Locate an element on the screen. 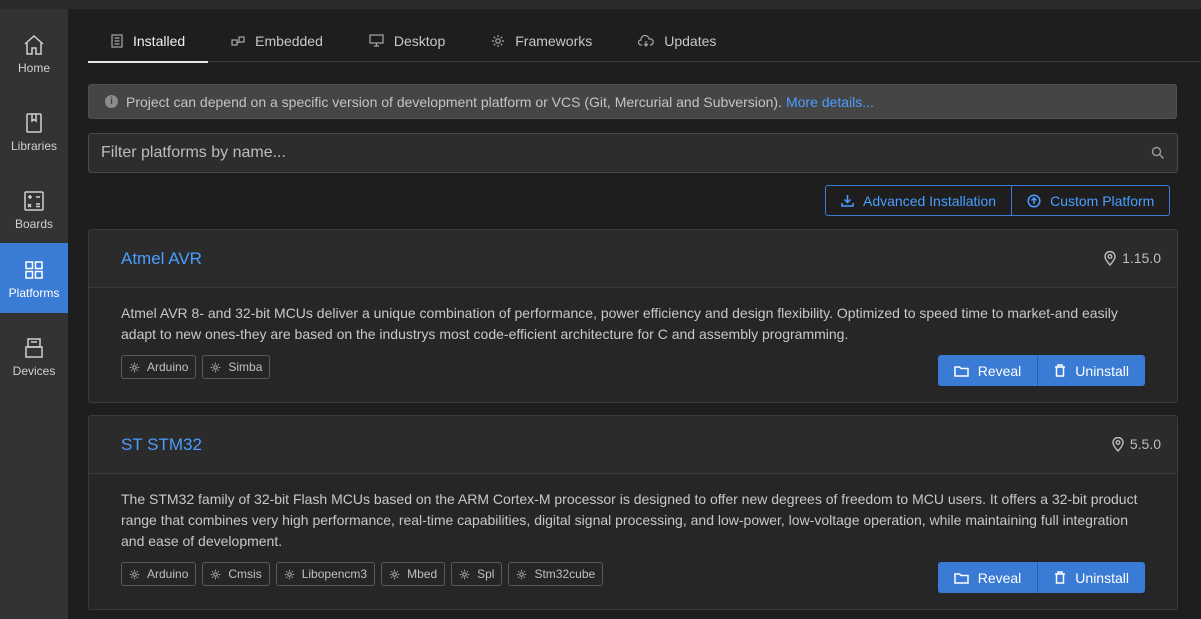  monitor-icon is located at coordinates (376, 40).